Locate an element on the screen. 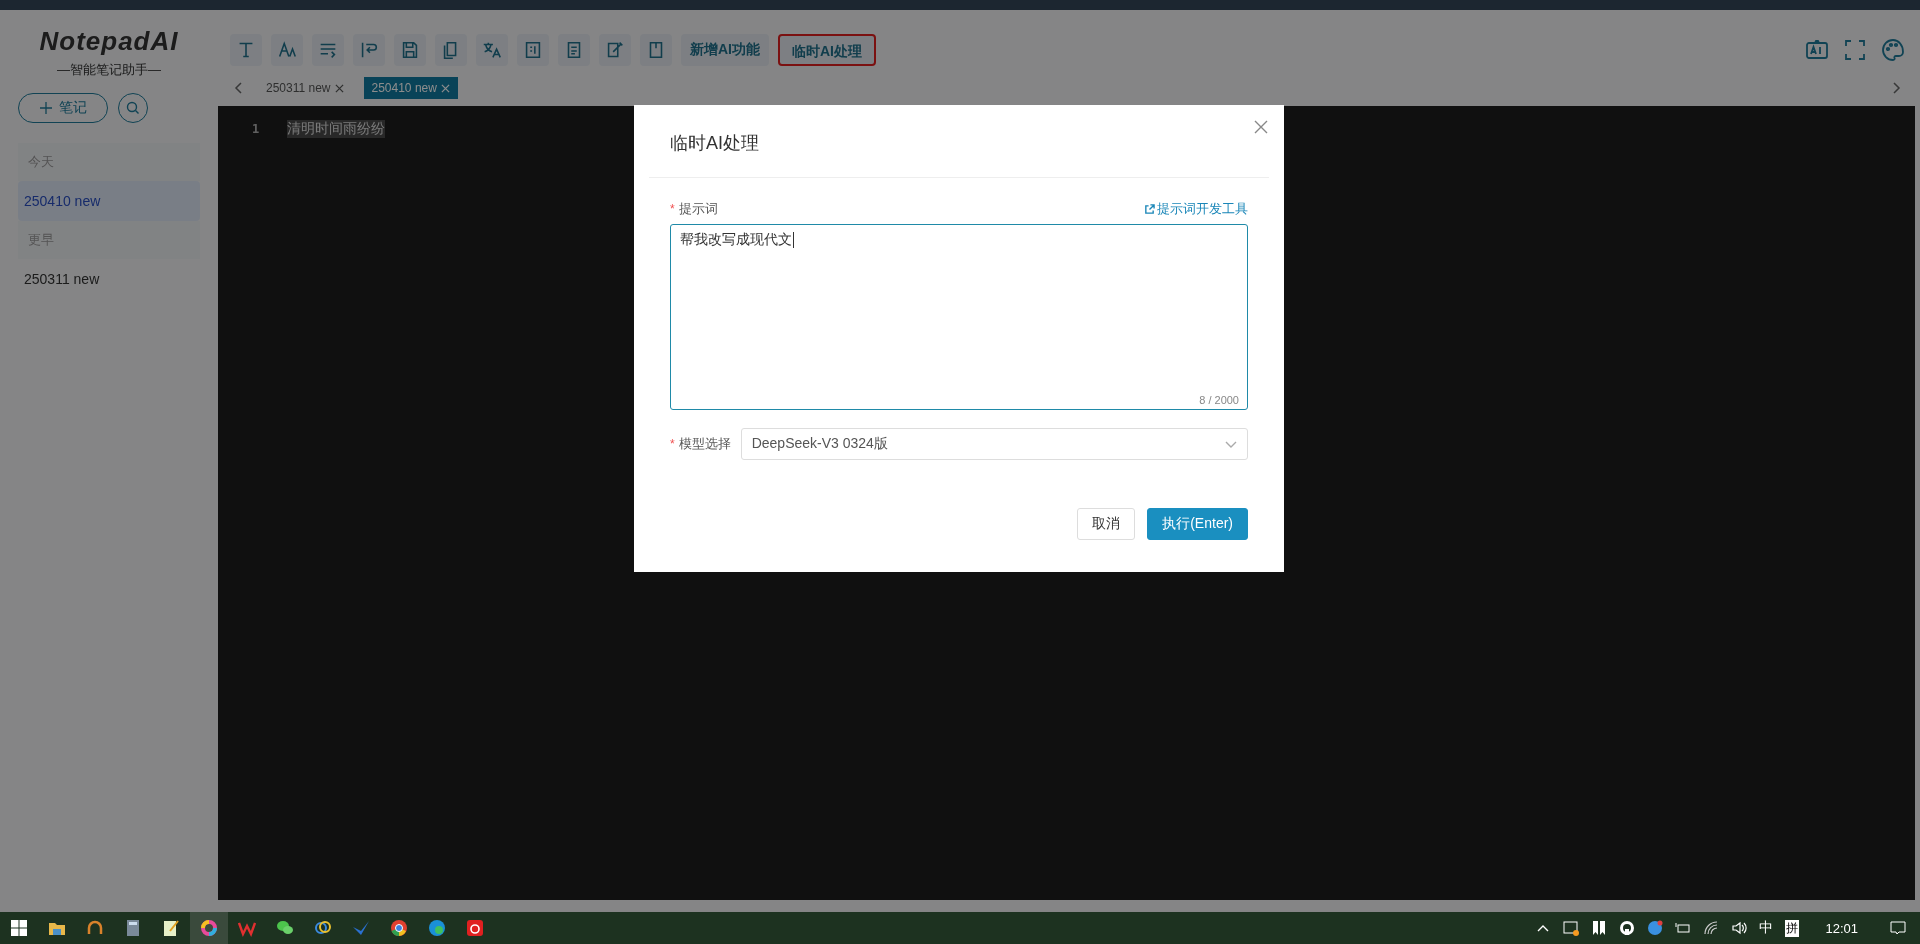 The image size is (1920, 944). toolbar-button: 临时AI处理 is located at coordinates (827, 50).